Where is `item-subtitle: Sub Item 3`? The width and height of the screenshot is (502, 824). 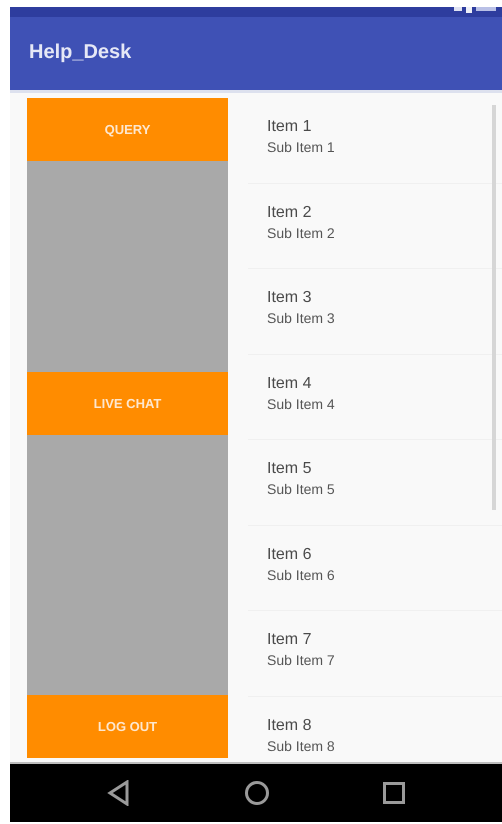 item-subtitle: Sub Item 3 is located at coordinates (301, 318).